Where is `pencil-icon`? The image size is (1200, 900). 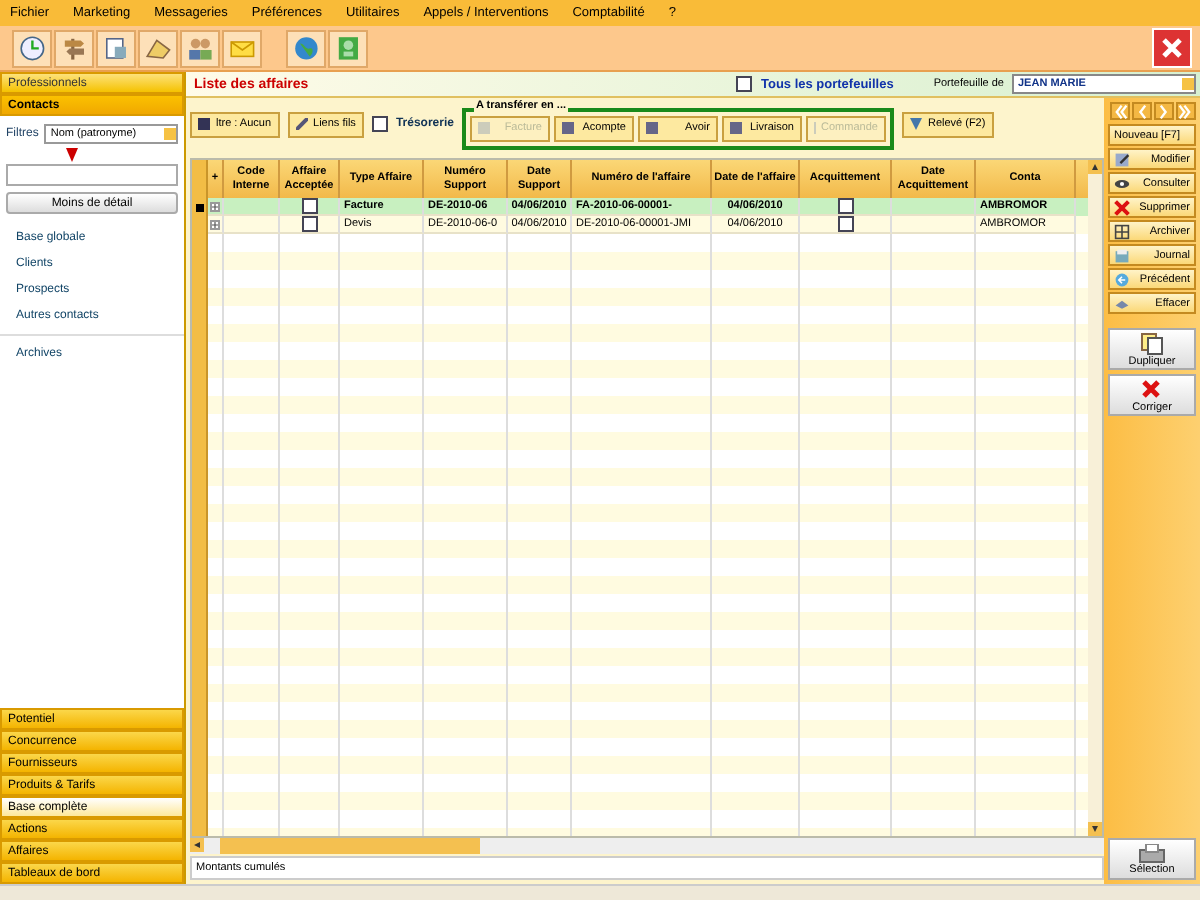 pencil-icon is located at coordinates (1122, 159).